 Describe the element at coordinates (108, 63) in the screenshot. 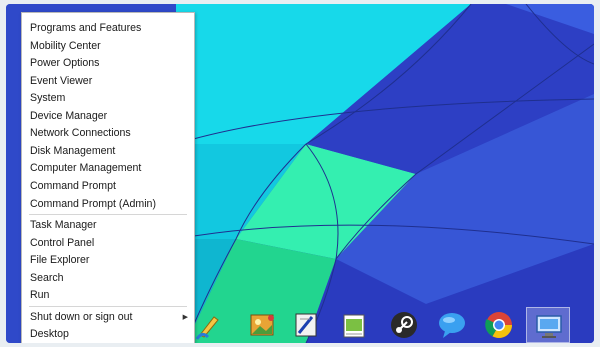

I see `menu-item-power-options: Power Options` at that location.